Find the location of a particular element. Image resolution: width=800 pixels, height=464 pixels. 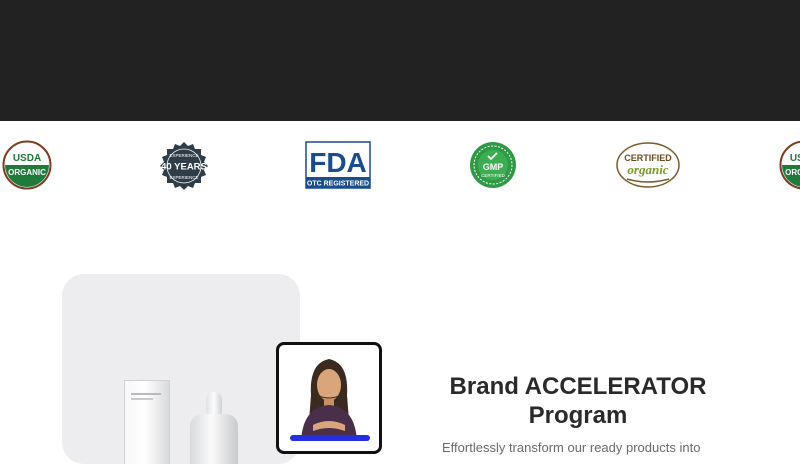

gmp-certified-badge: GMP CERTIFIED is located at coordinates (493, 165).